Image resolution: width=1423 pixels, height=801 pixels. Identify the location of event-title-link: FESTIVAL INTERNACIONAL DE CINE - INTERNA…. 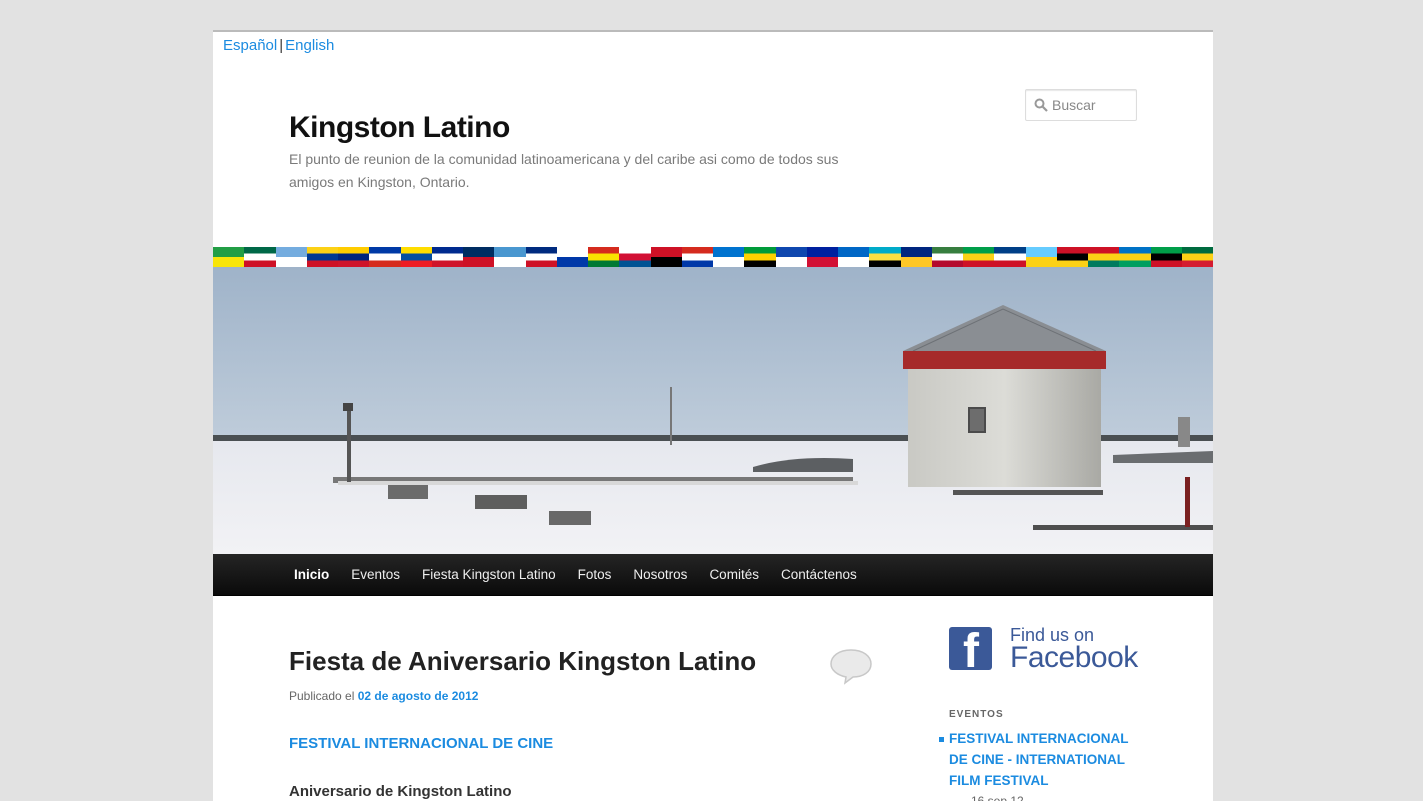
(1038, 759).